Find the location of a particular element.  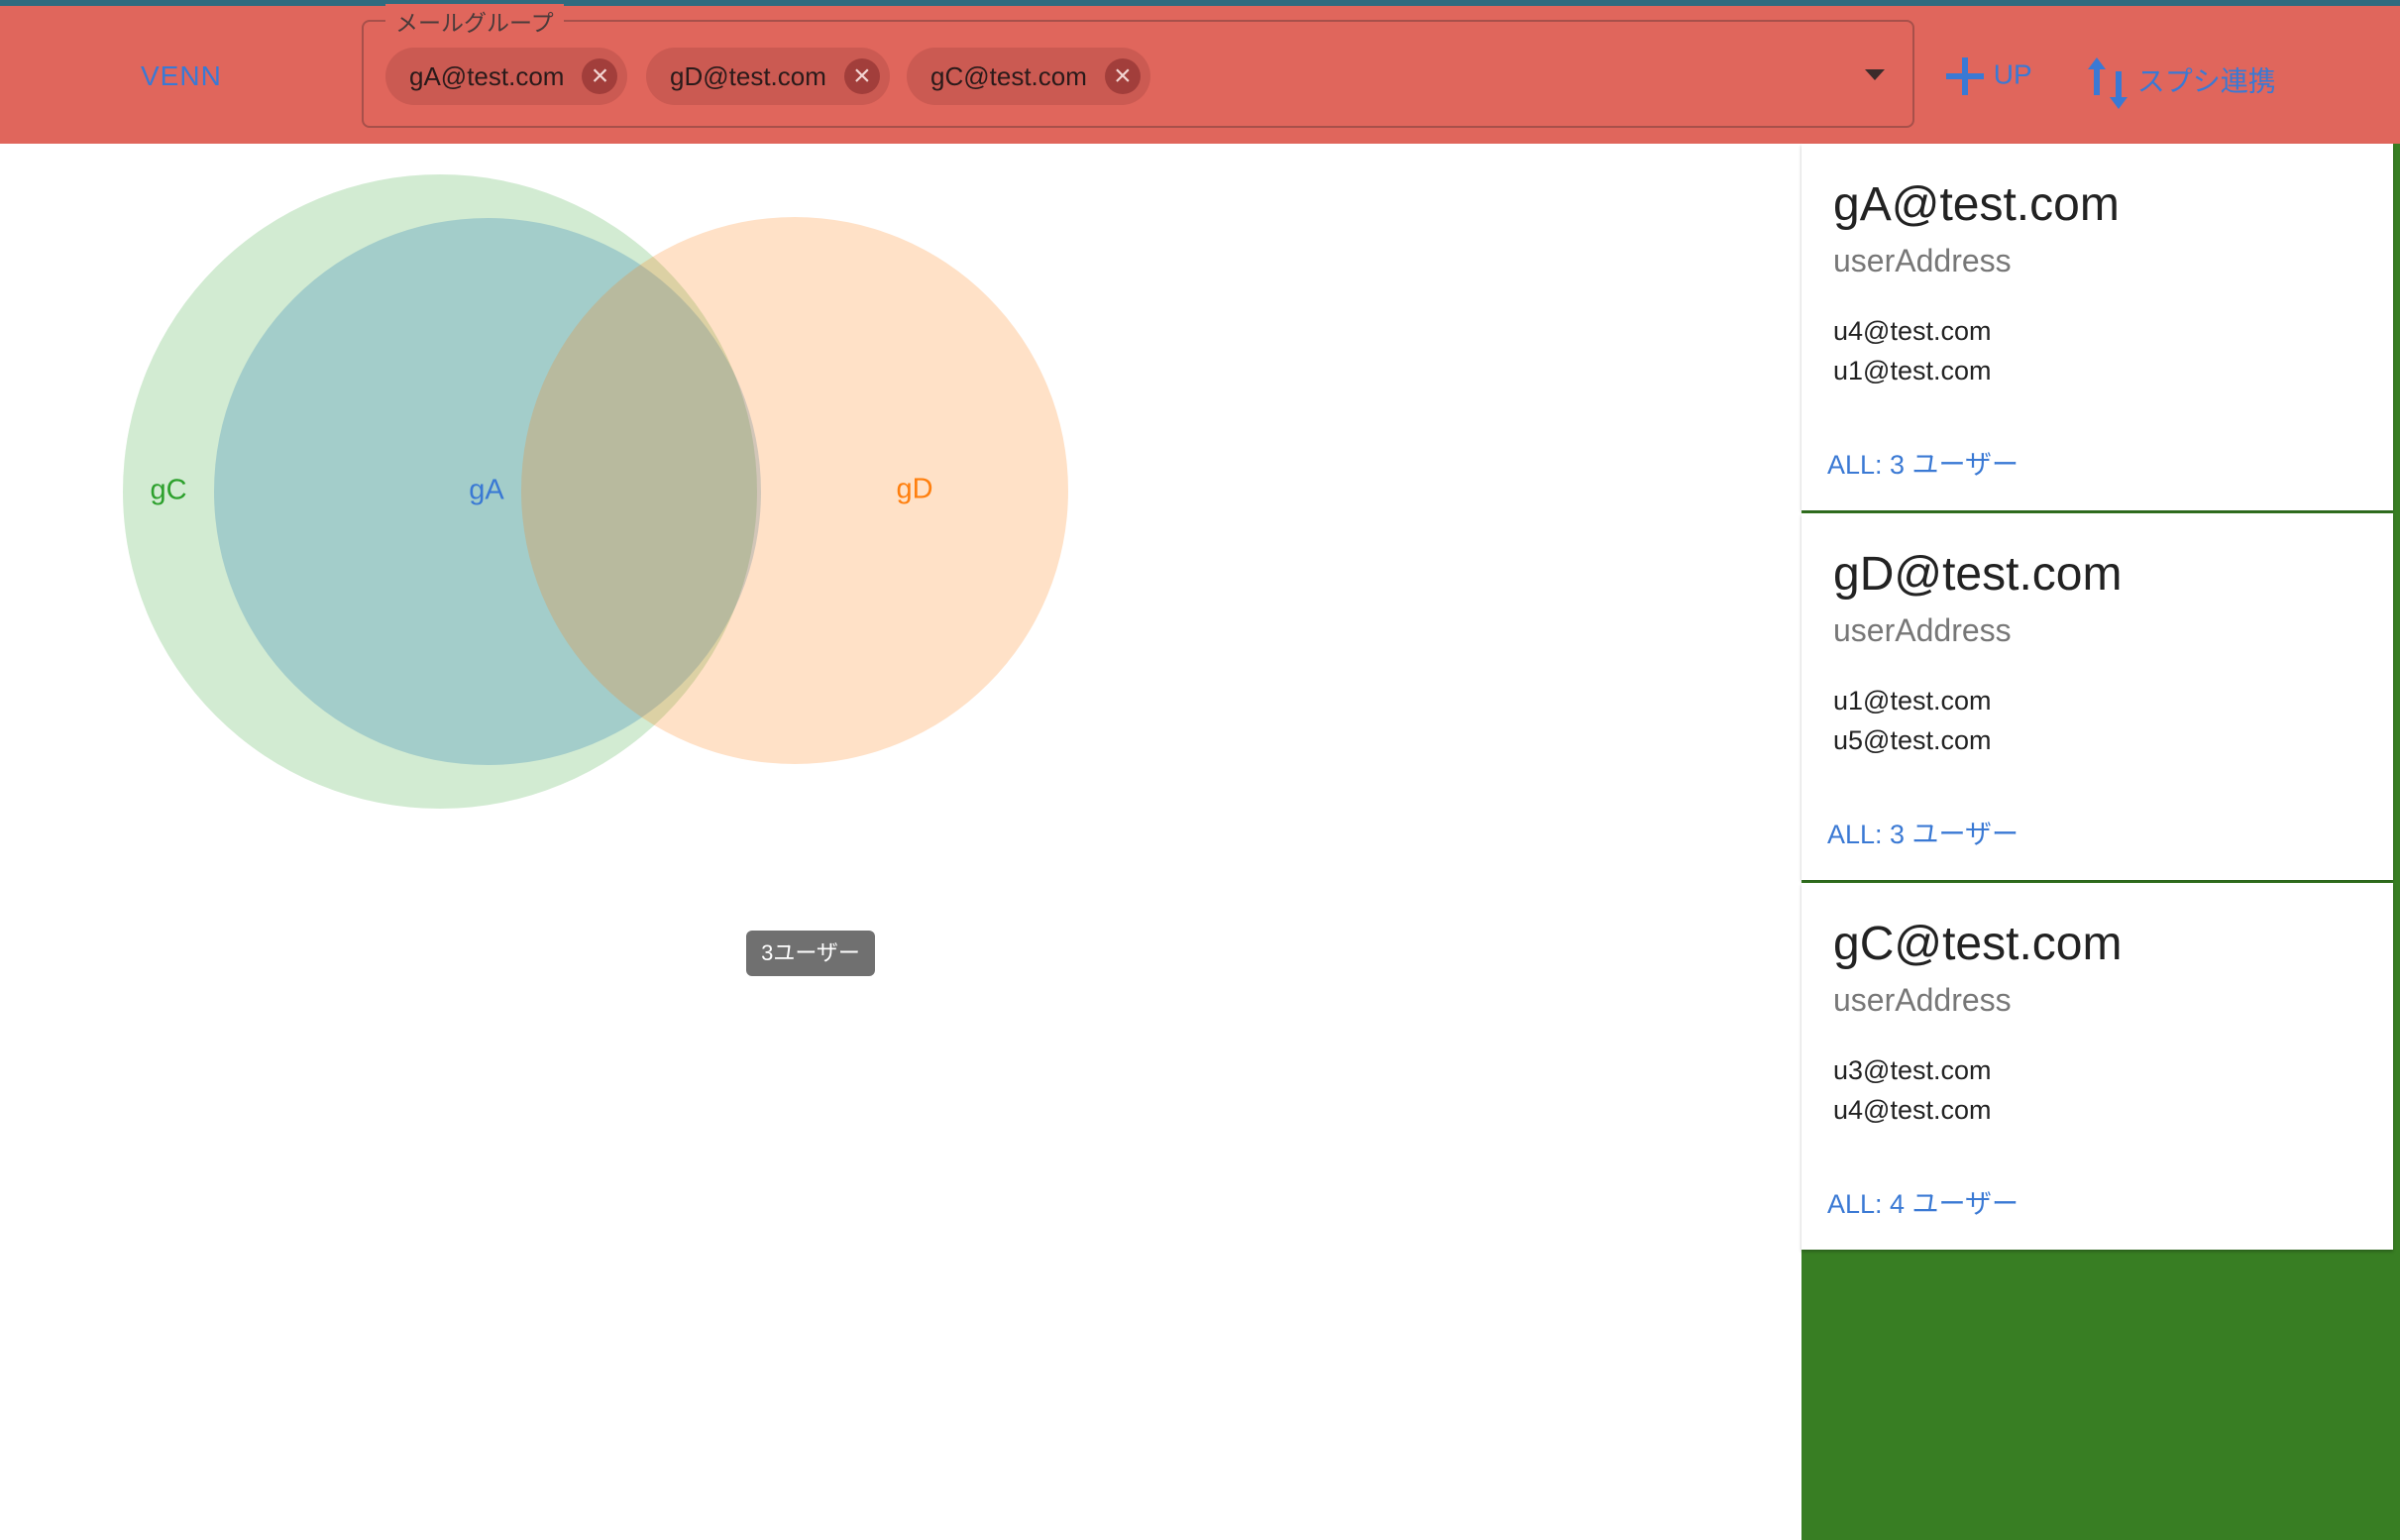

up-button: UP is located at coordinates (1988, 76).